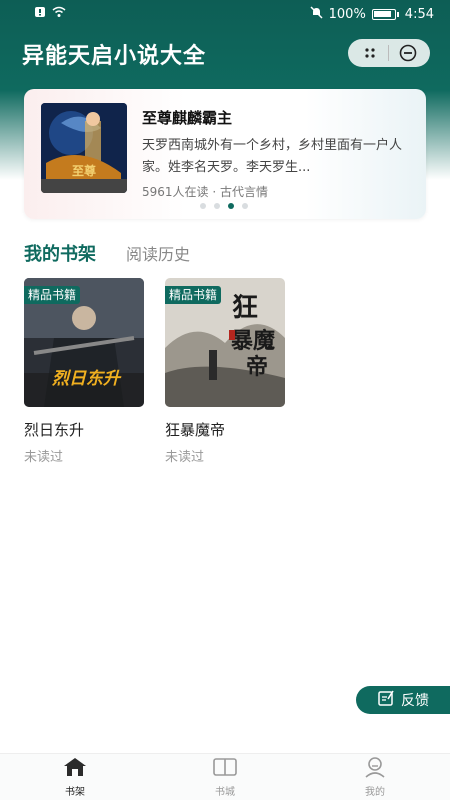  Describe the element at coordinates (84, 148) in the screenshot. I see `featured-book-cover: 至尊` at that location.